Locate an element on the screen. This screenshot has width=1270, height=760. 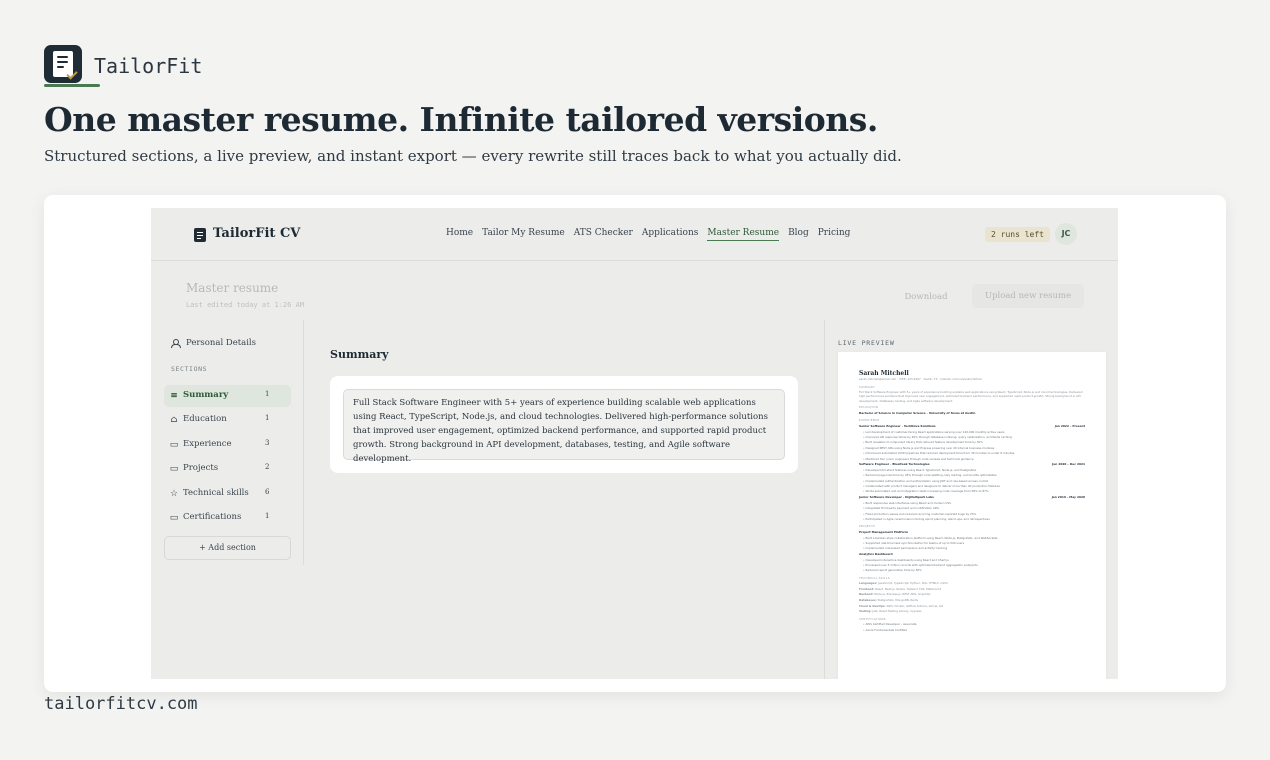
briefcase-icon: ▭ is located at coordinates (174, 445).